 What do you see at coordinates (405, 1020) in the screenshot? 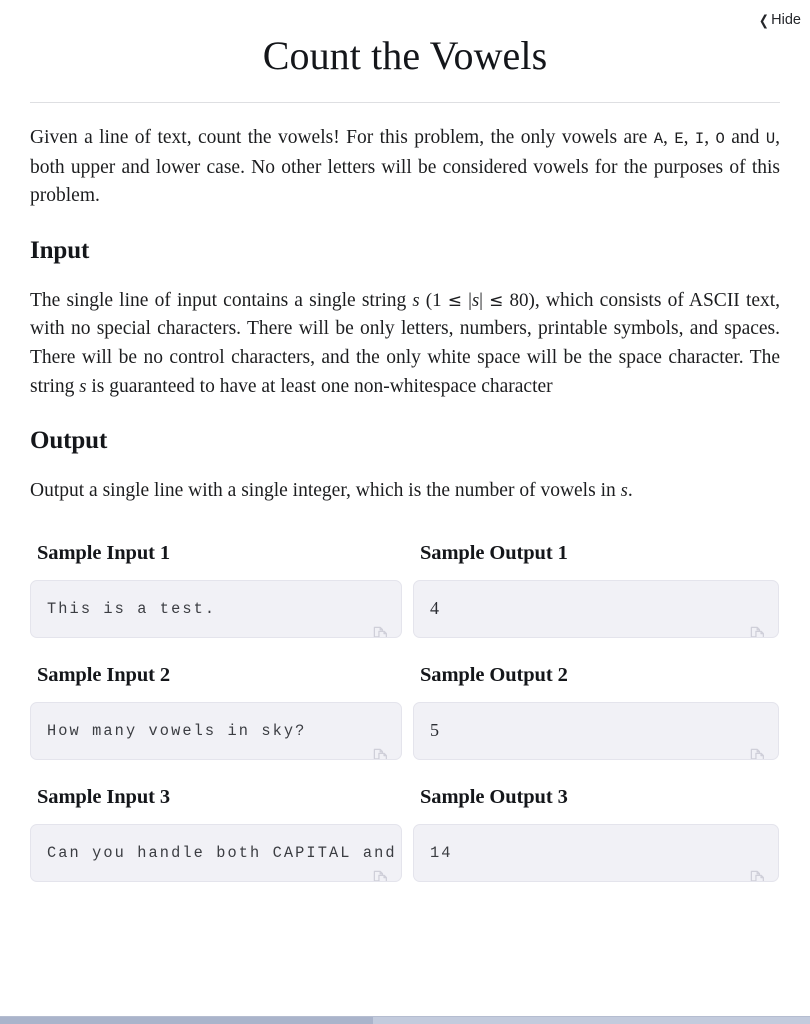
I see `horizontal-scrollbar` at bounding box center [405, 1020].